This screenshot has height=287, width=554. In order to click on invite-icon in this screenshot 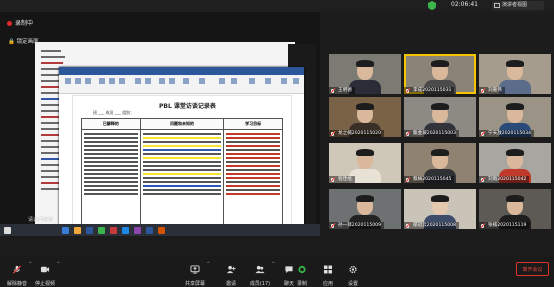, I will do `click(231, 269)`.